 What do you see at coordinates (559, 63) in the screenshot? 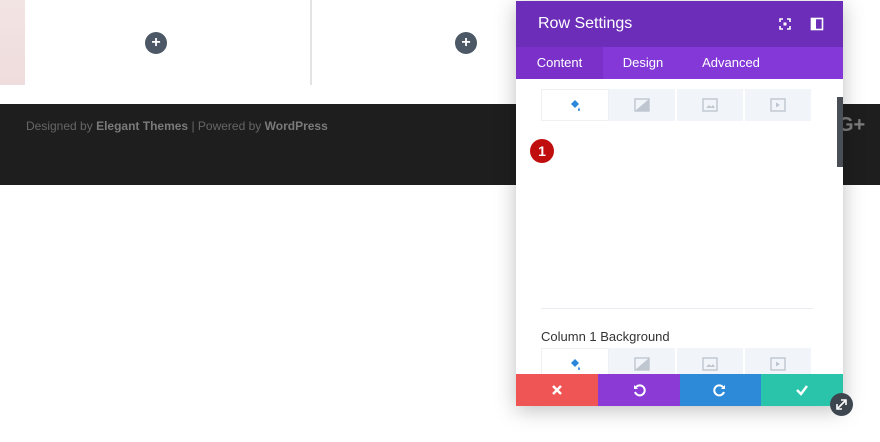
I see `tab-content: Content` at bounding box center [559, 63].